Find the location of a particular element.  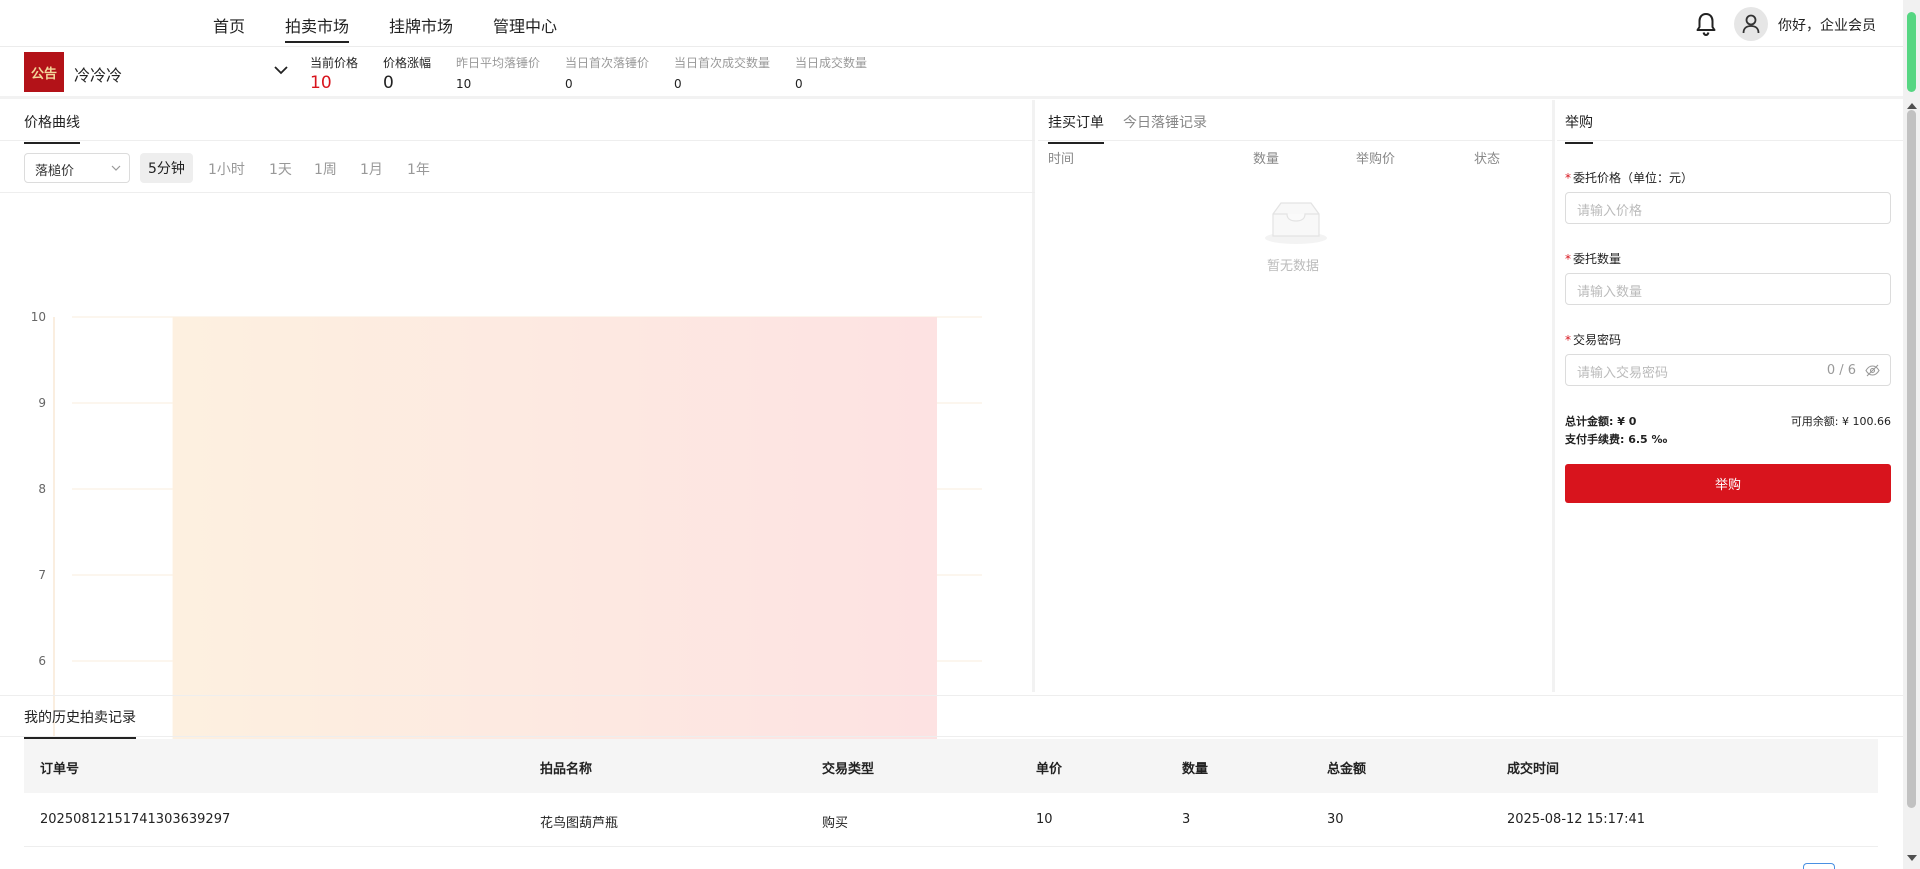

cell-order-no: 20250812151741303639297 is located at coordinates (135, 819).